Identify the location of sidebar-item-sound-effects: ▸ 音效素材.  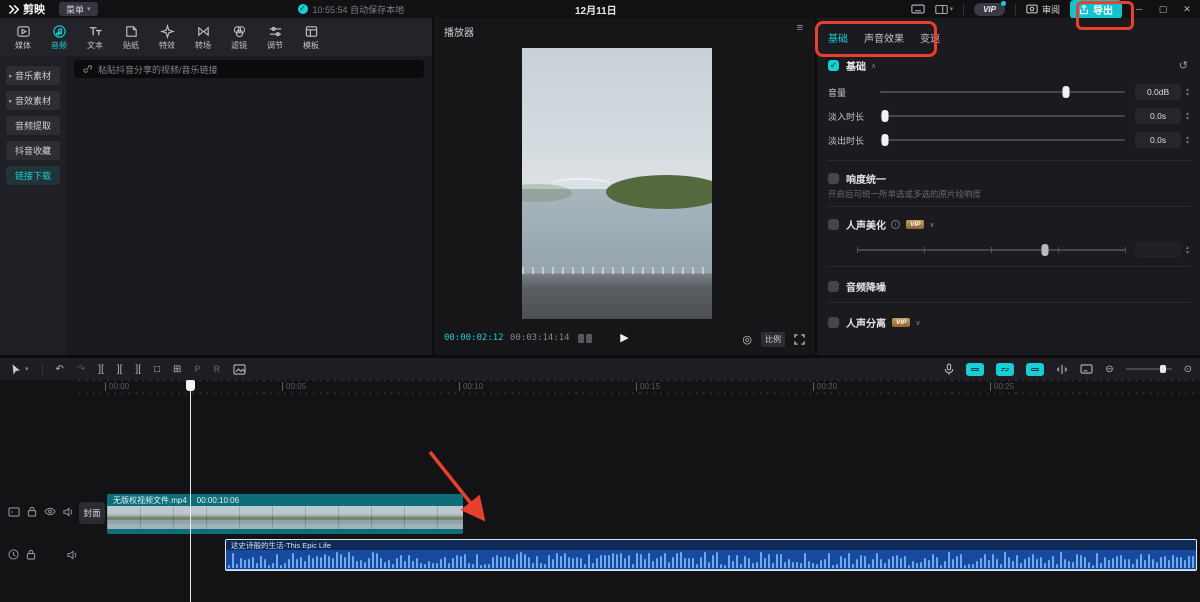
(33, 100).